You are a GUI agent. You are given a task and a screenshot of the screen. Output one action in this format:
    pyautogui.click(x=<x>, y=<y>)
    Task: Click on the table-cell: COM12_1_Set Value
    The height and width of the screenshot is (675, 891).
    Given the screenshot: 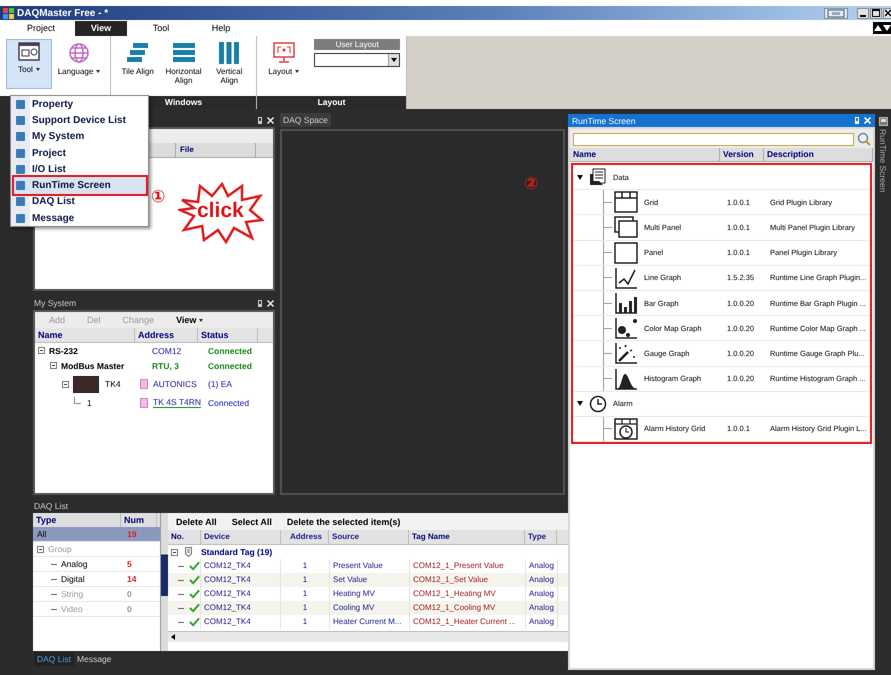 What is the action you would take?
    pyautogui.click(x=468, y=580)
    